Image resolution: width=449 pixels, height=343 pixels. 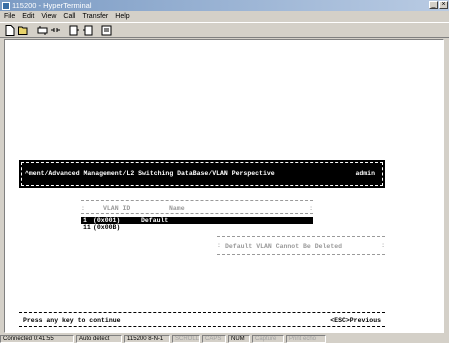 What do you see at coordinates (106, 30) in the screenshot?
I see `properties-icon` at bounding box center [106, 30].